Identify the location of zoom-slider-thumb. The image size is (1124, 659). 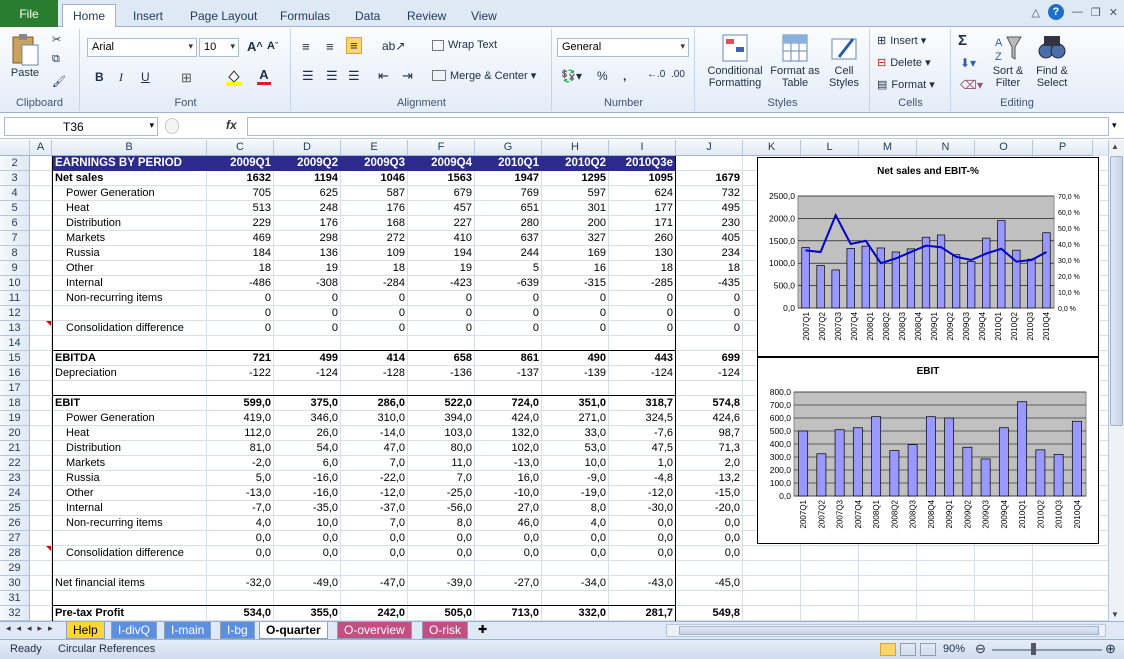
(1033, 649).